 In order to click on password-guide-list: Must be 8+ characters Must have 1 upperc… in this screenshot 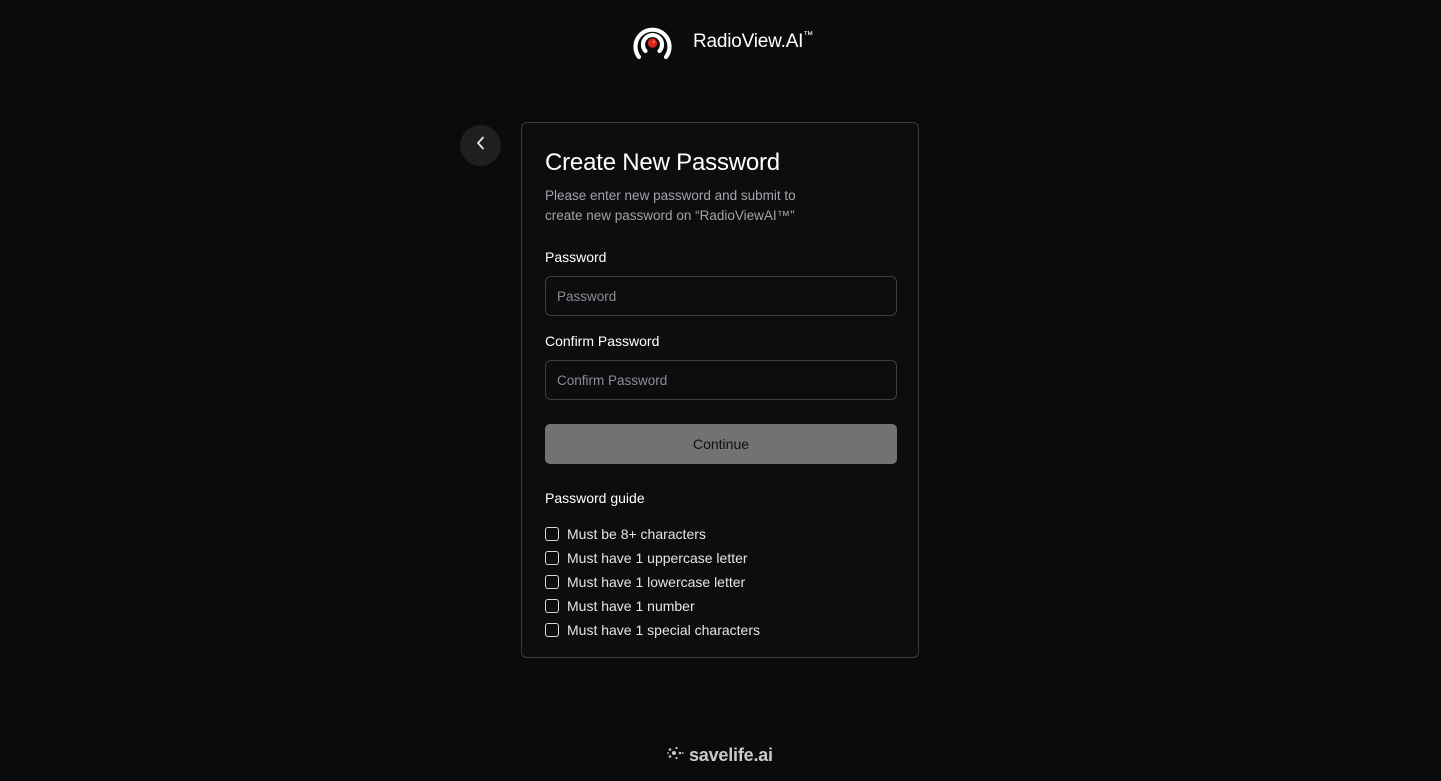, I will do `click(652, 582)`.